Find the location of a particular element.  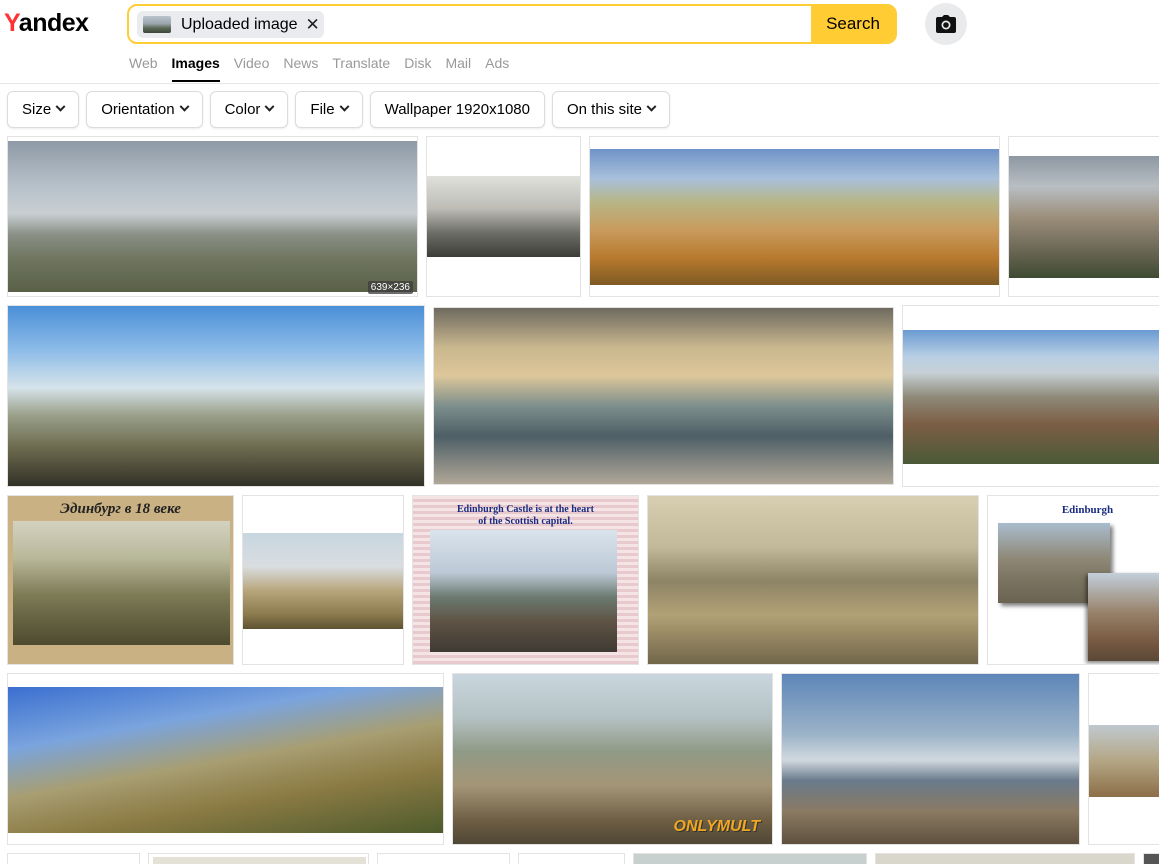

logo-y: Y is located at coordinates (11, 23).